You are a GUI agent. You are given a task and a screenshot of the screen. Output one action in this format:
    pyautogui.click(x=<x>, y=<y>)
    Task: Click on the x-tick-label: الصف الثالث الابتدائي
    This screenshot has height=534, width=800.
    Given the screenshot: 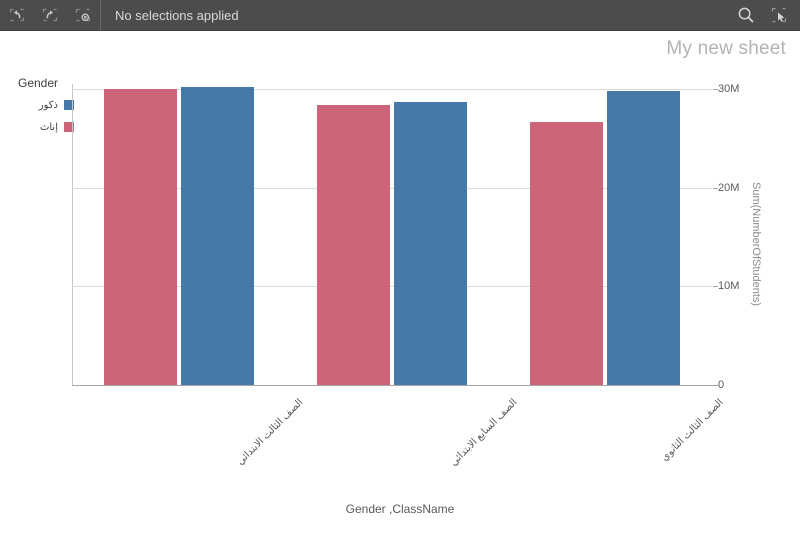 What is the action you would take?
    pyautogui.click(x=270, y=432)
    